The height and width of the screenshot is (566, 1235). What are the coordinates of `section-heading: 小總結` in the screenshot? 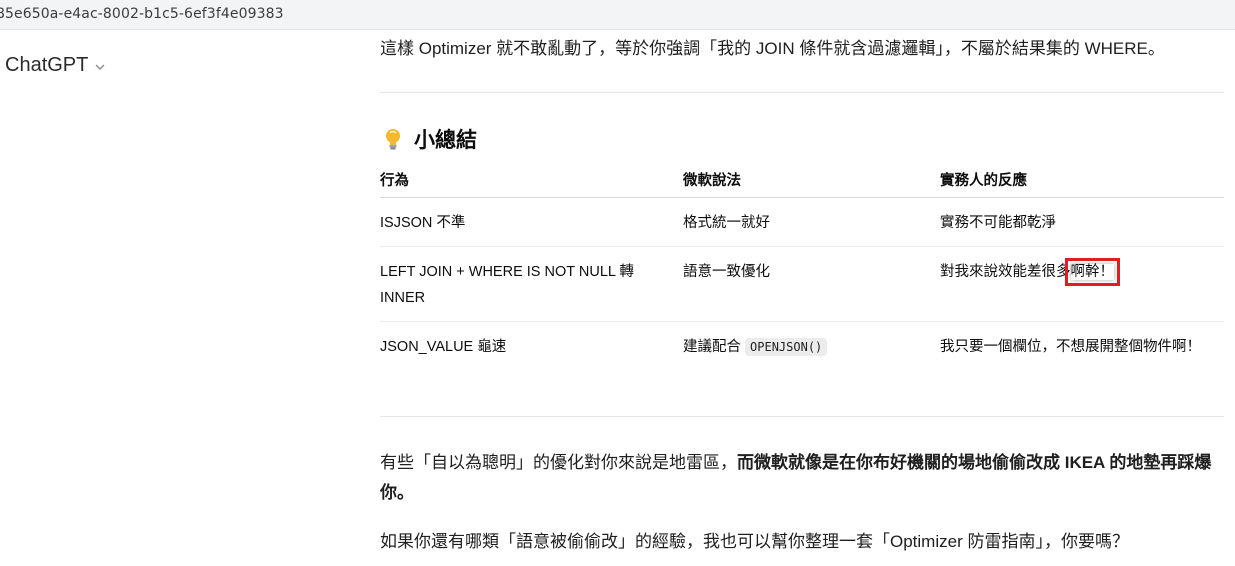 It's located at (429, 139).